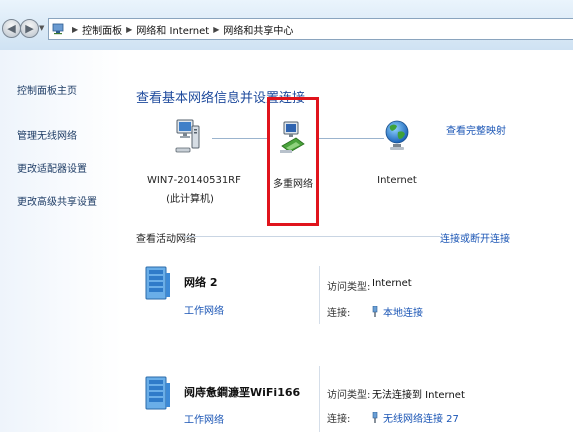  What do you see at coordinates (403, 313) in the screenshot?
I see `connection-link-label: 本地连接` at bounding box center [403, 313].